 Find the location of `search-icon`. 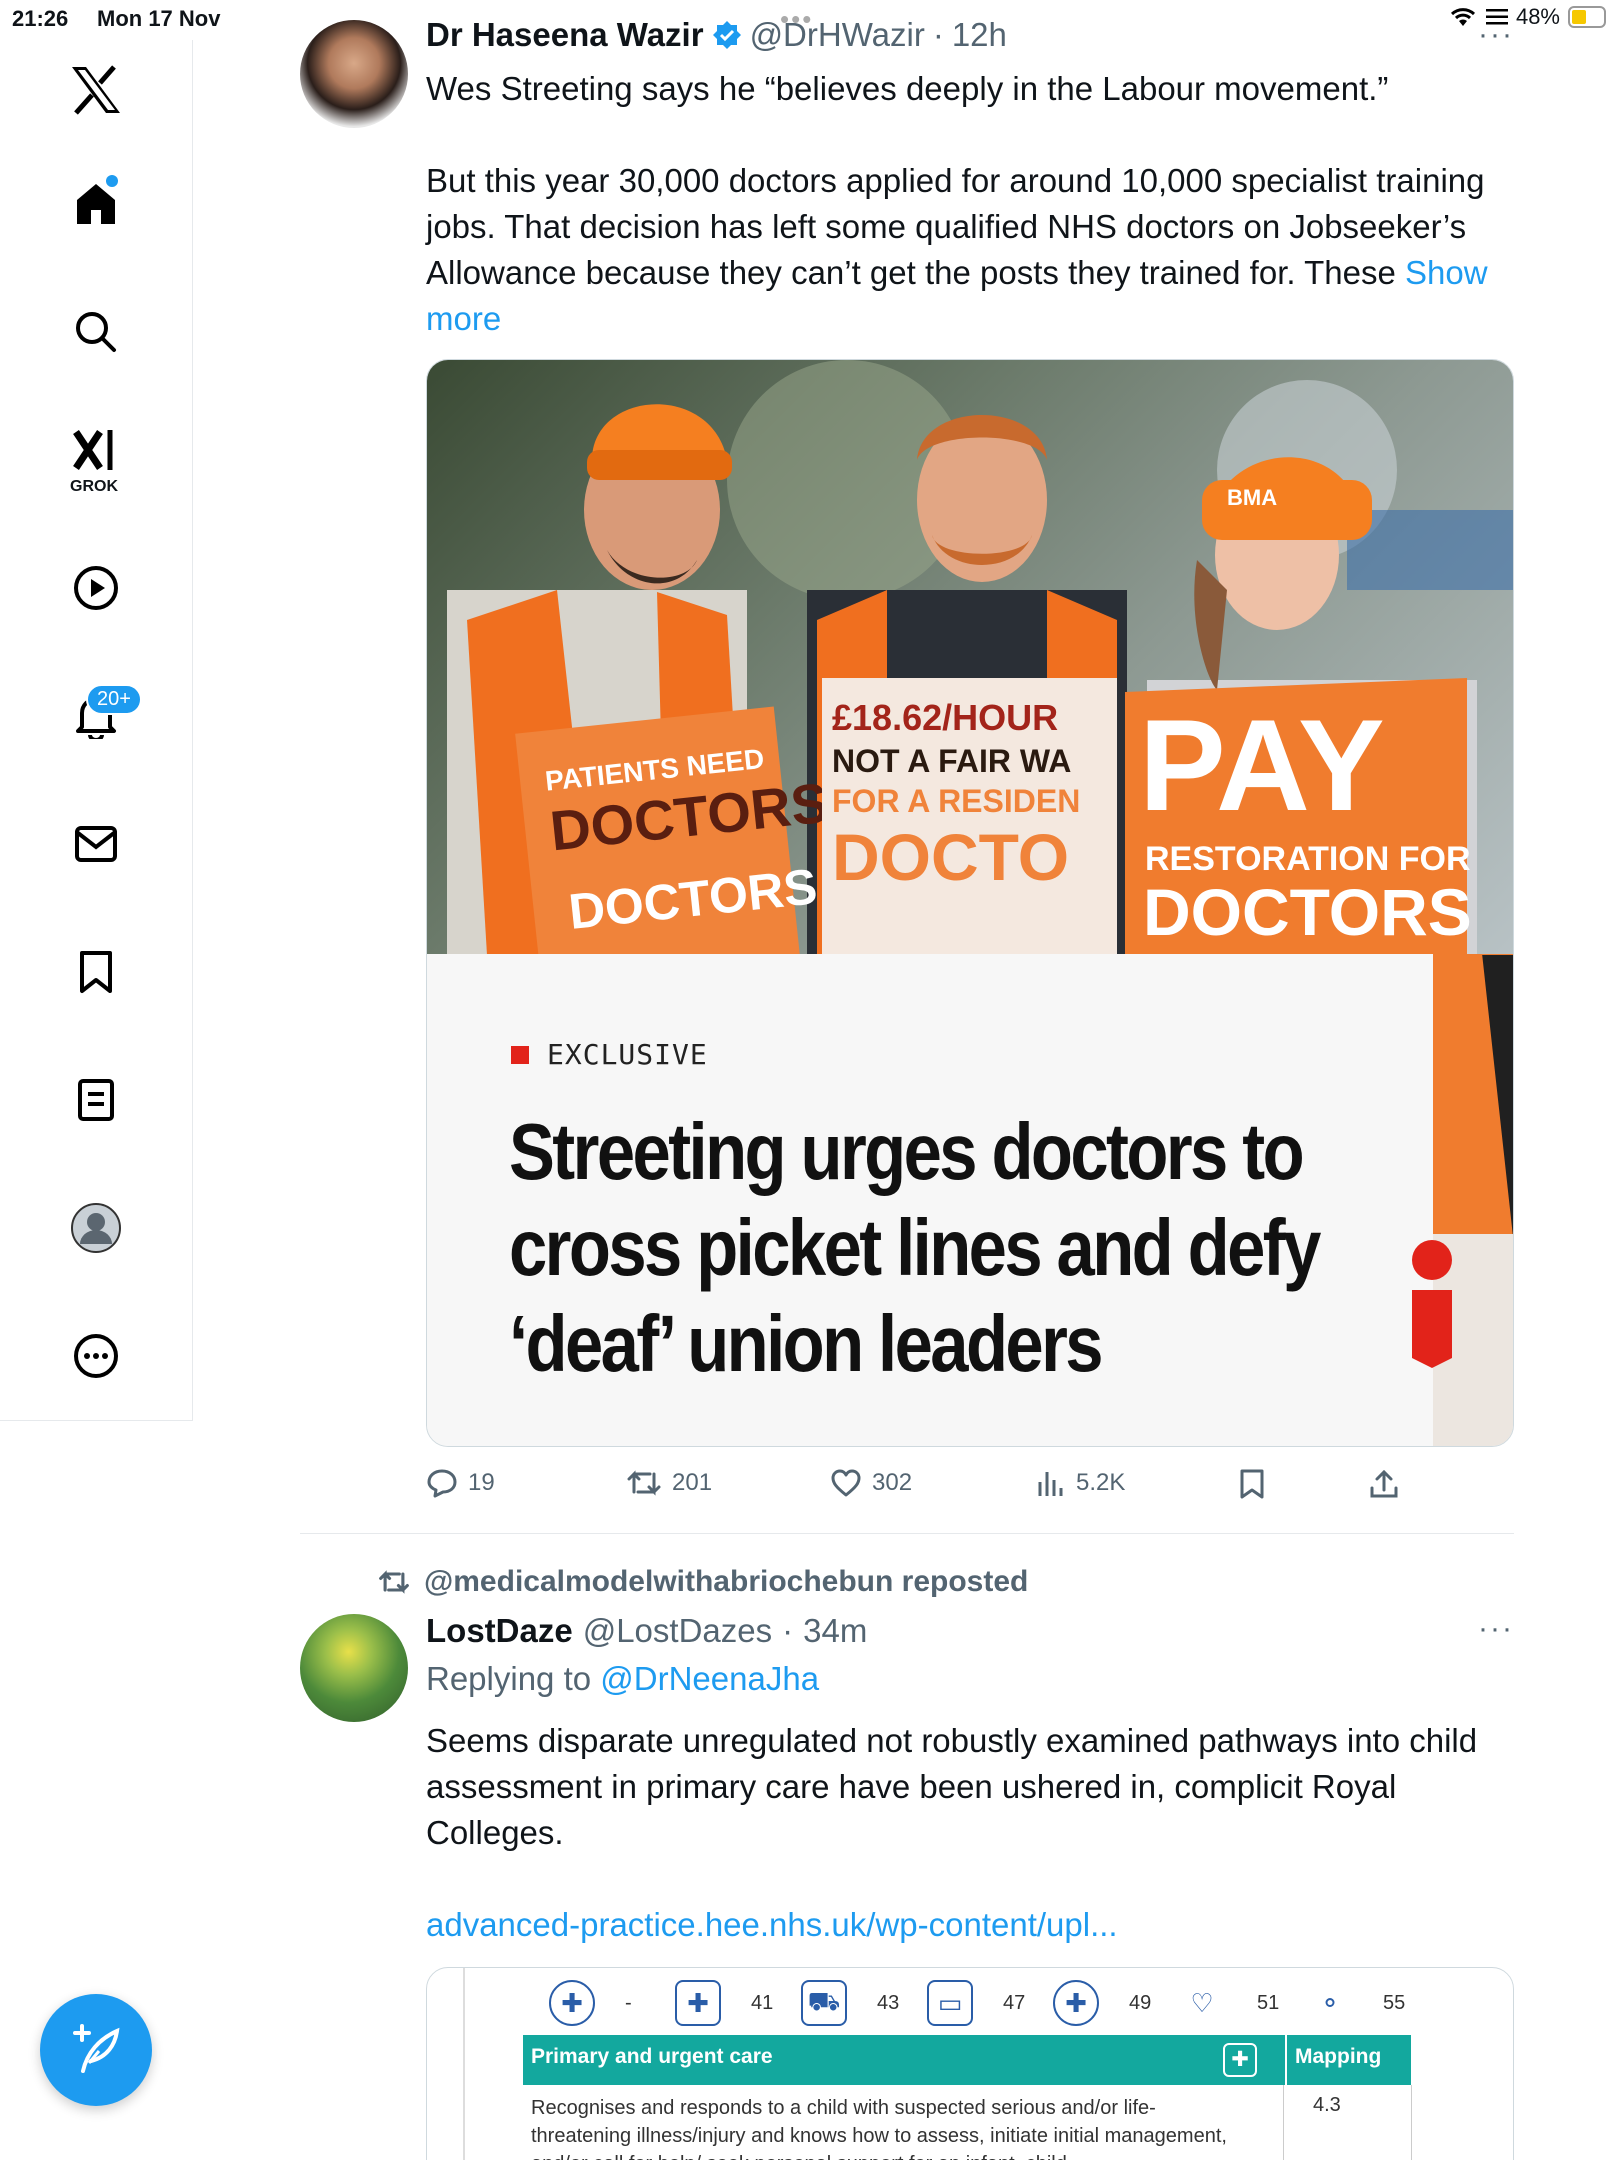

search-icon is located at coordinates (96, 332).